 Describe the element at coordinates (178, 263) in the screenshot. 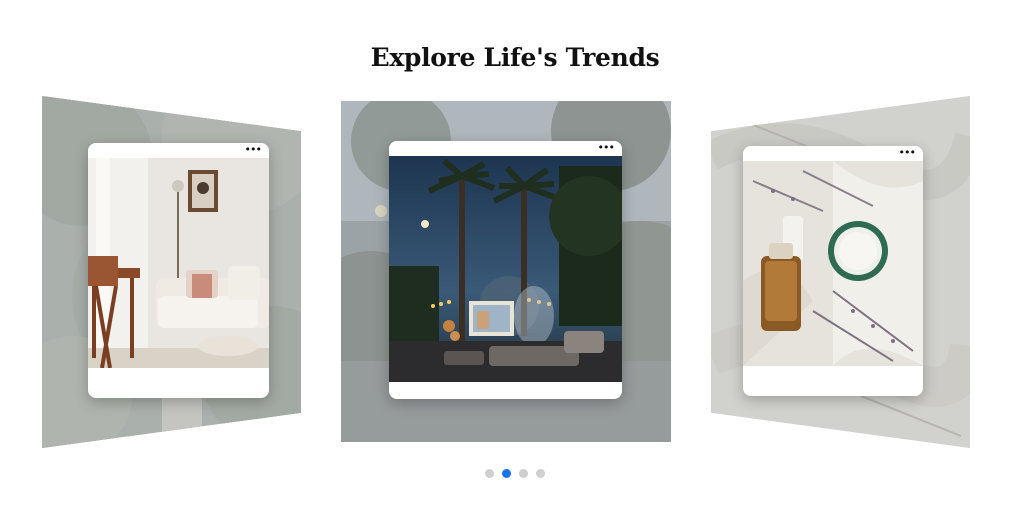

I see `living-room-image` at that location.